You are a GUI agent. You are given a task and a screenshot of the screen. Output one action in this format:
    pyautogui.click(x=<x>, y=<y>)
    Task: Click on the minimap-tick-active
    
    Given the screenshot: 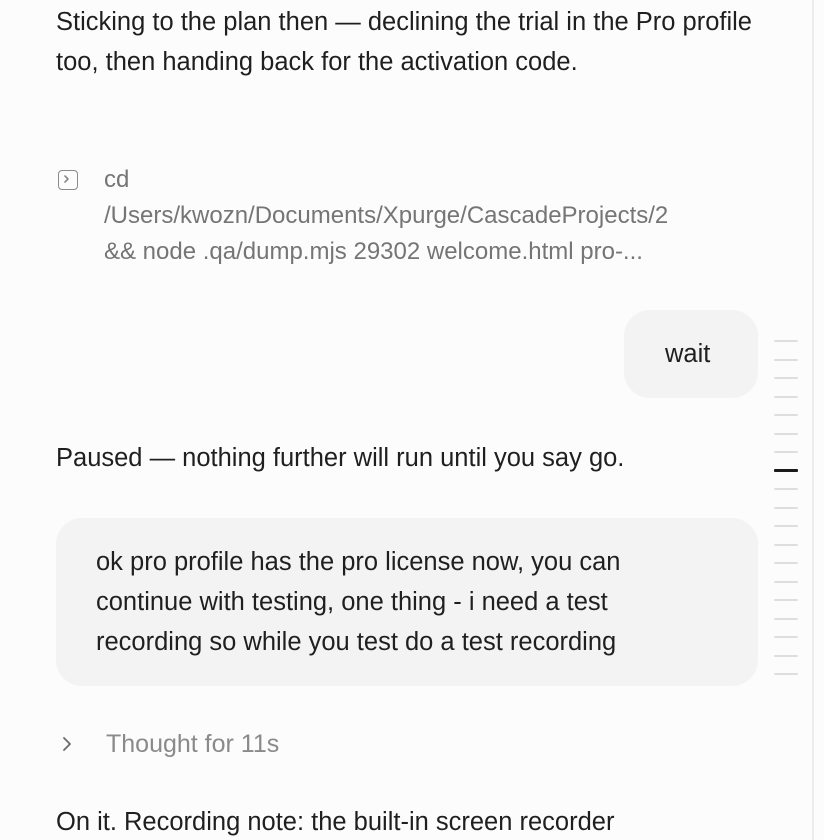 What is the action you would take?
    pyautogui.click(x=786, y=470)
    